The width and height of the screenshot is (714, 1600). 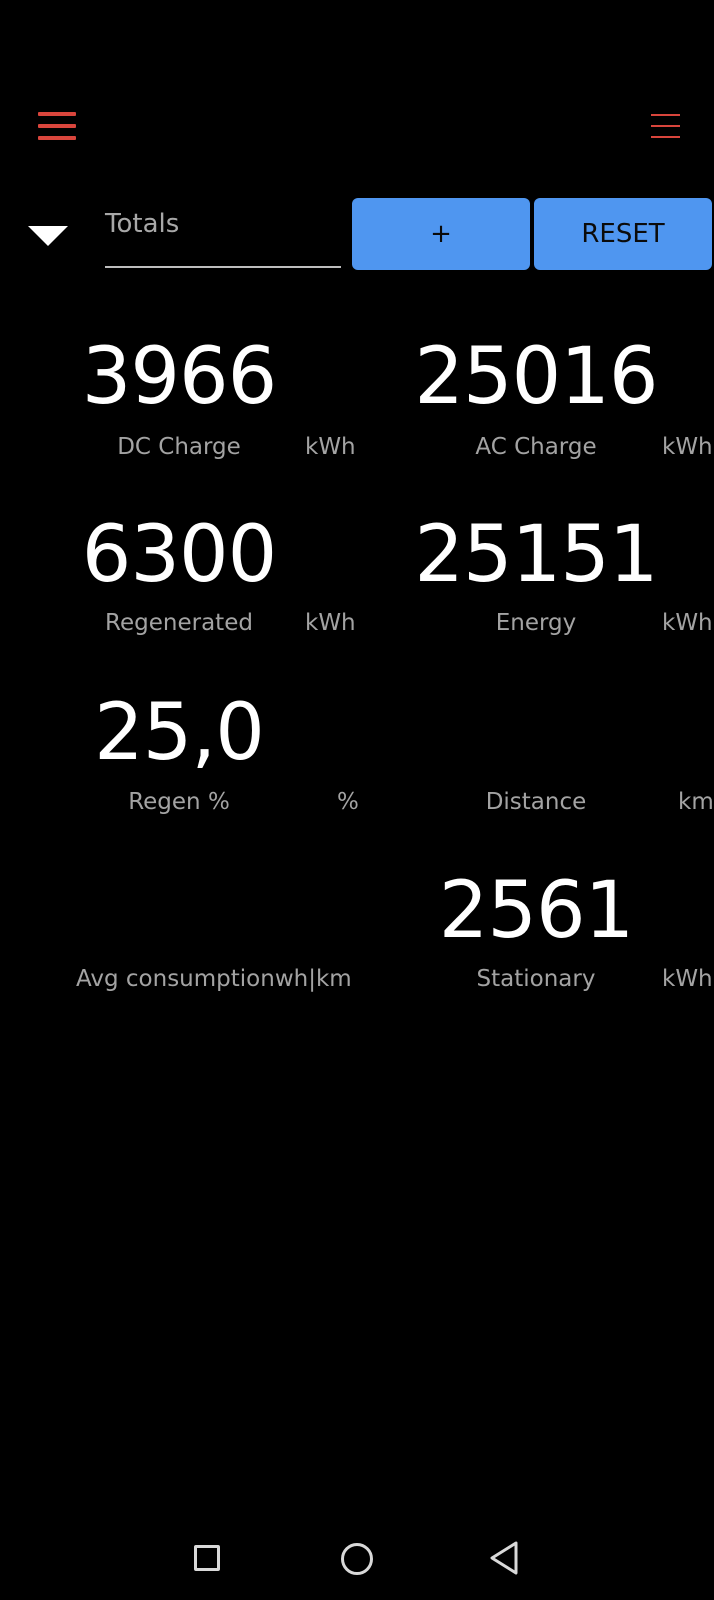 I want to click on distance-unit: km, so click(x=696, y=802).